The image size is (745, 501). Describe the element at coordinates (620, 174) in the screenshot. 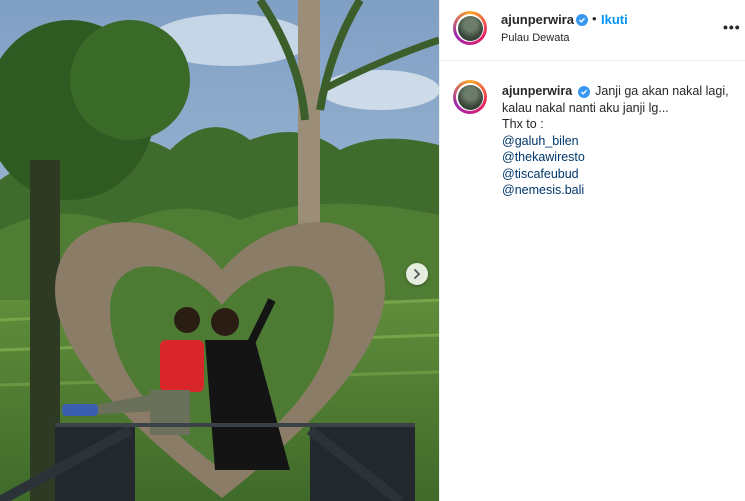

I see `mention-link: @tiscafeubud` at that location.